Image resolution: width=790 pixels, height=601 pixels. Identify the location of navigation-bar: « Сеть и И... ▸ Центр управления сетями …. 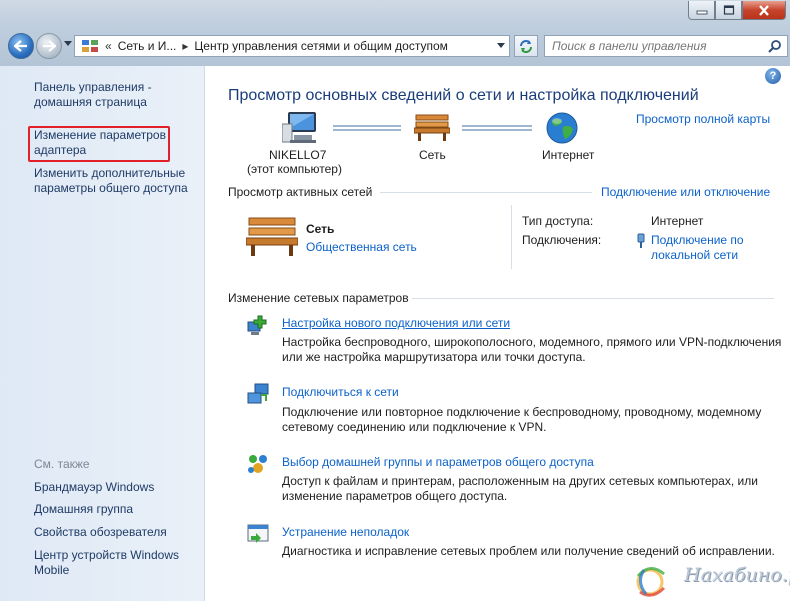
(397, 46).